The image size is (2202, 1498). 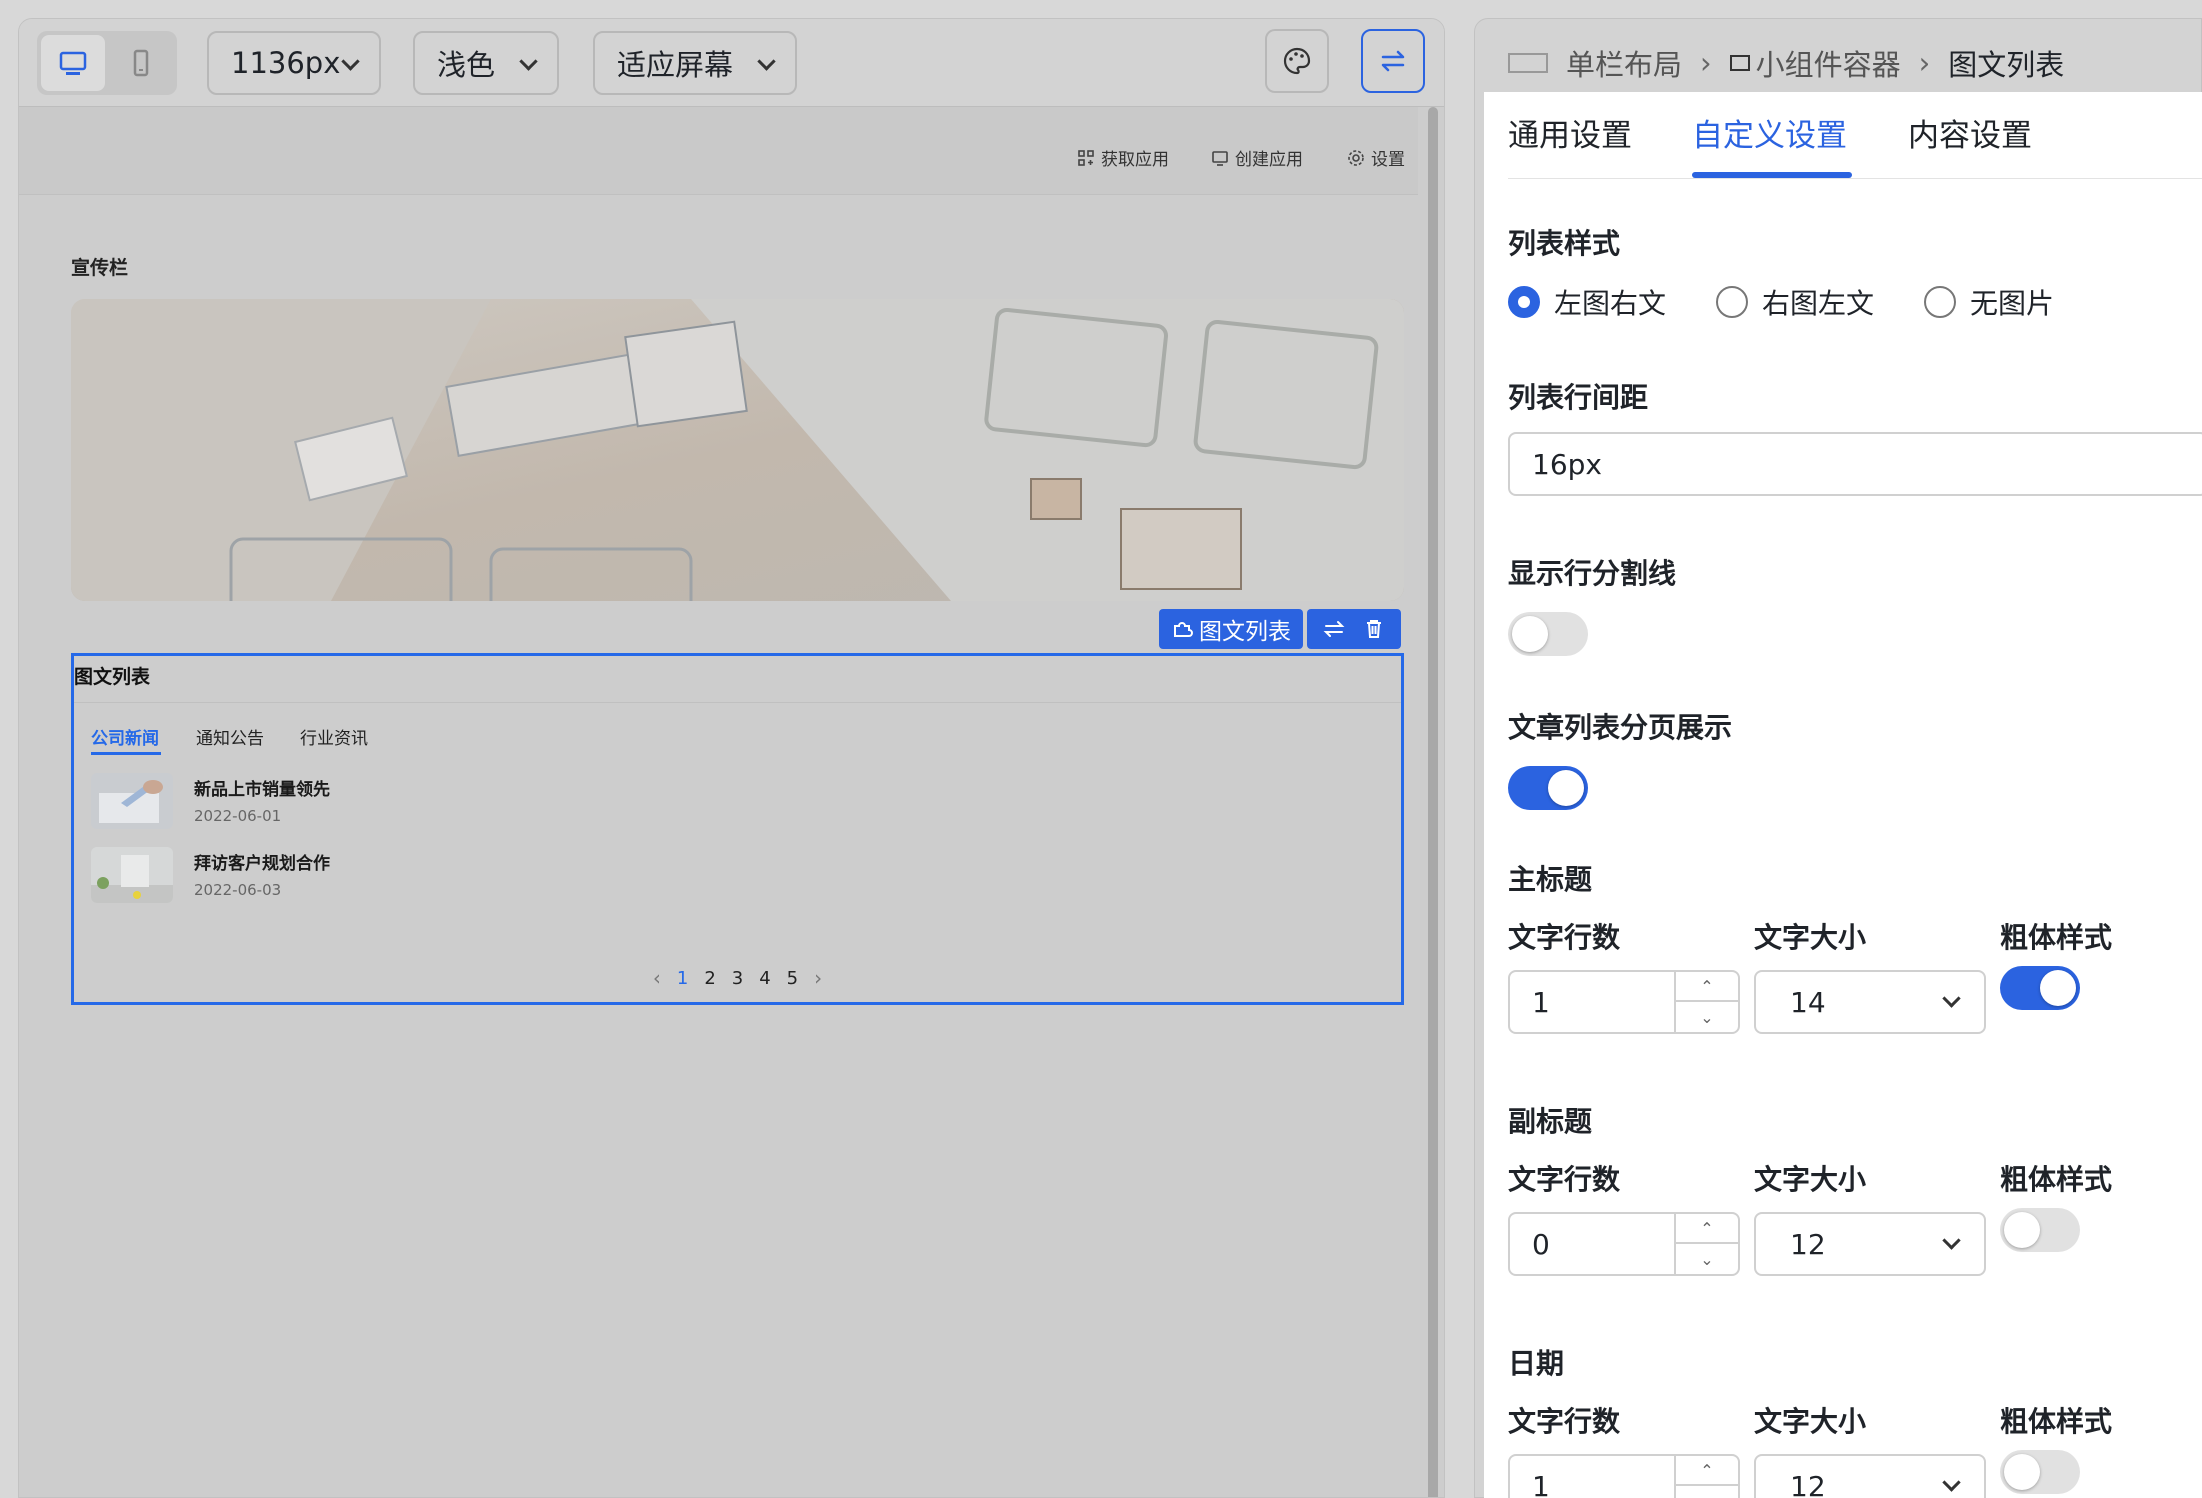 What do you see at coordinates (1334, 629) in the screenshot?
I see `swap-icon` at bounding box center [1334, 629].